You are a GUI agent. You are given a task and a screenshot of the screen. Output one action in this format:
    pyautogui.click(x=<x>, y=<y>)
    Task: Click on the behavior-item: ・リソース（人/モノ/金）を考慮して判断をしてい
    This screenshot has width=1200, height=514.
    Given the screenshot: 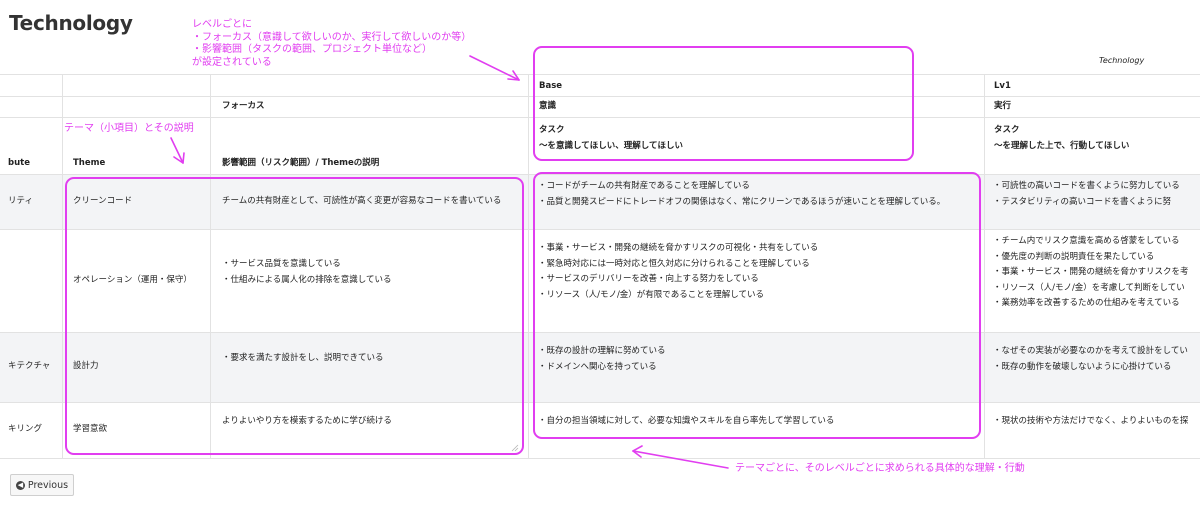 What is the action you would take?
    pyautogui.click(x=1089, y=287)
    